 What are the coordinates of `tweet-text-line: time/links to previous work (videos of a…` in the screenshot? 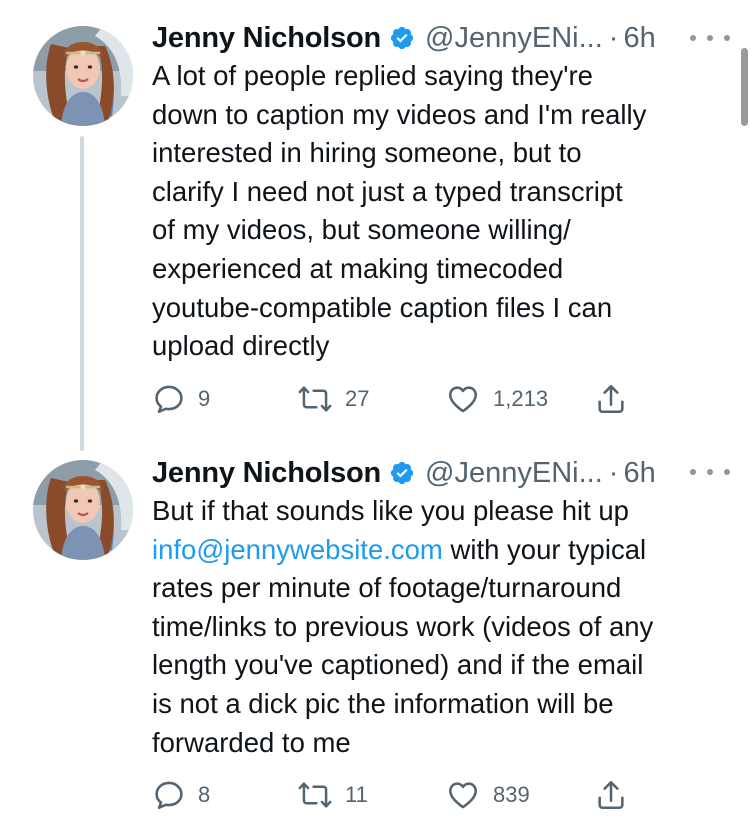 It's located at (403, 626).